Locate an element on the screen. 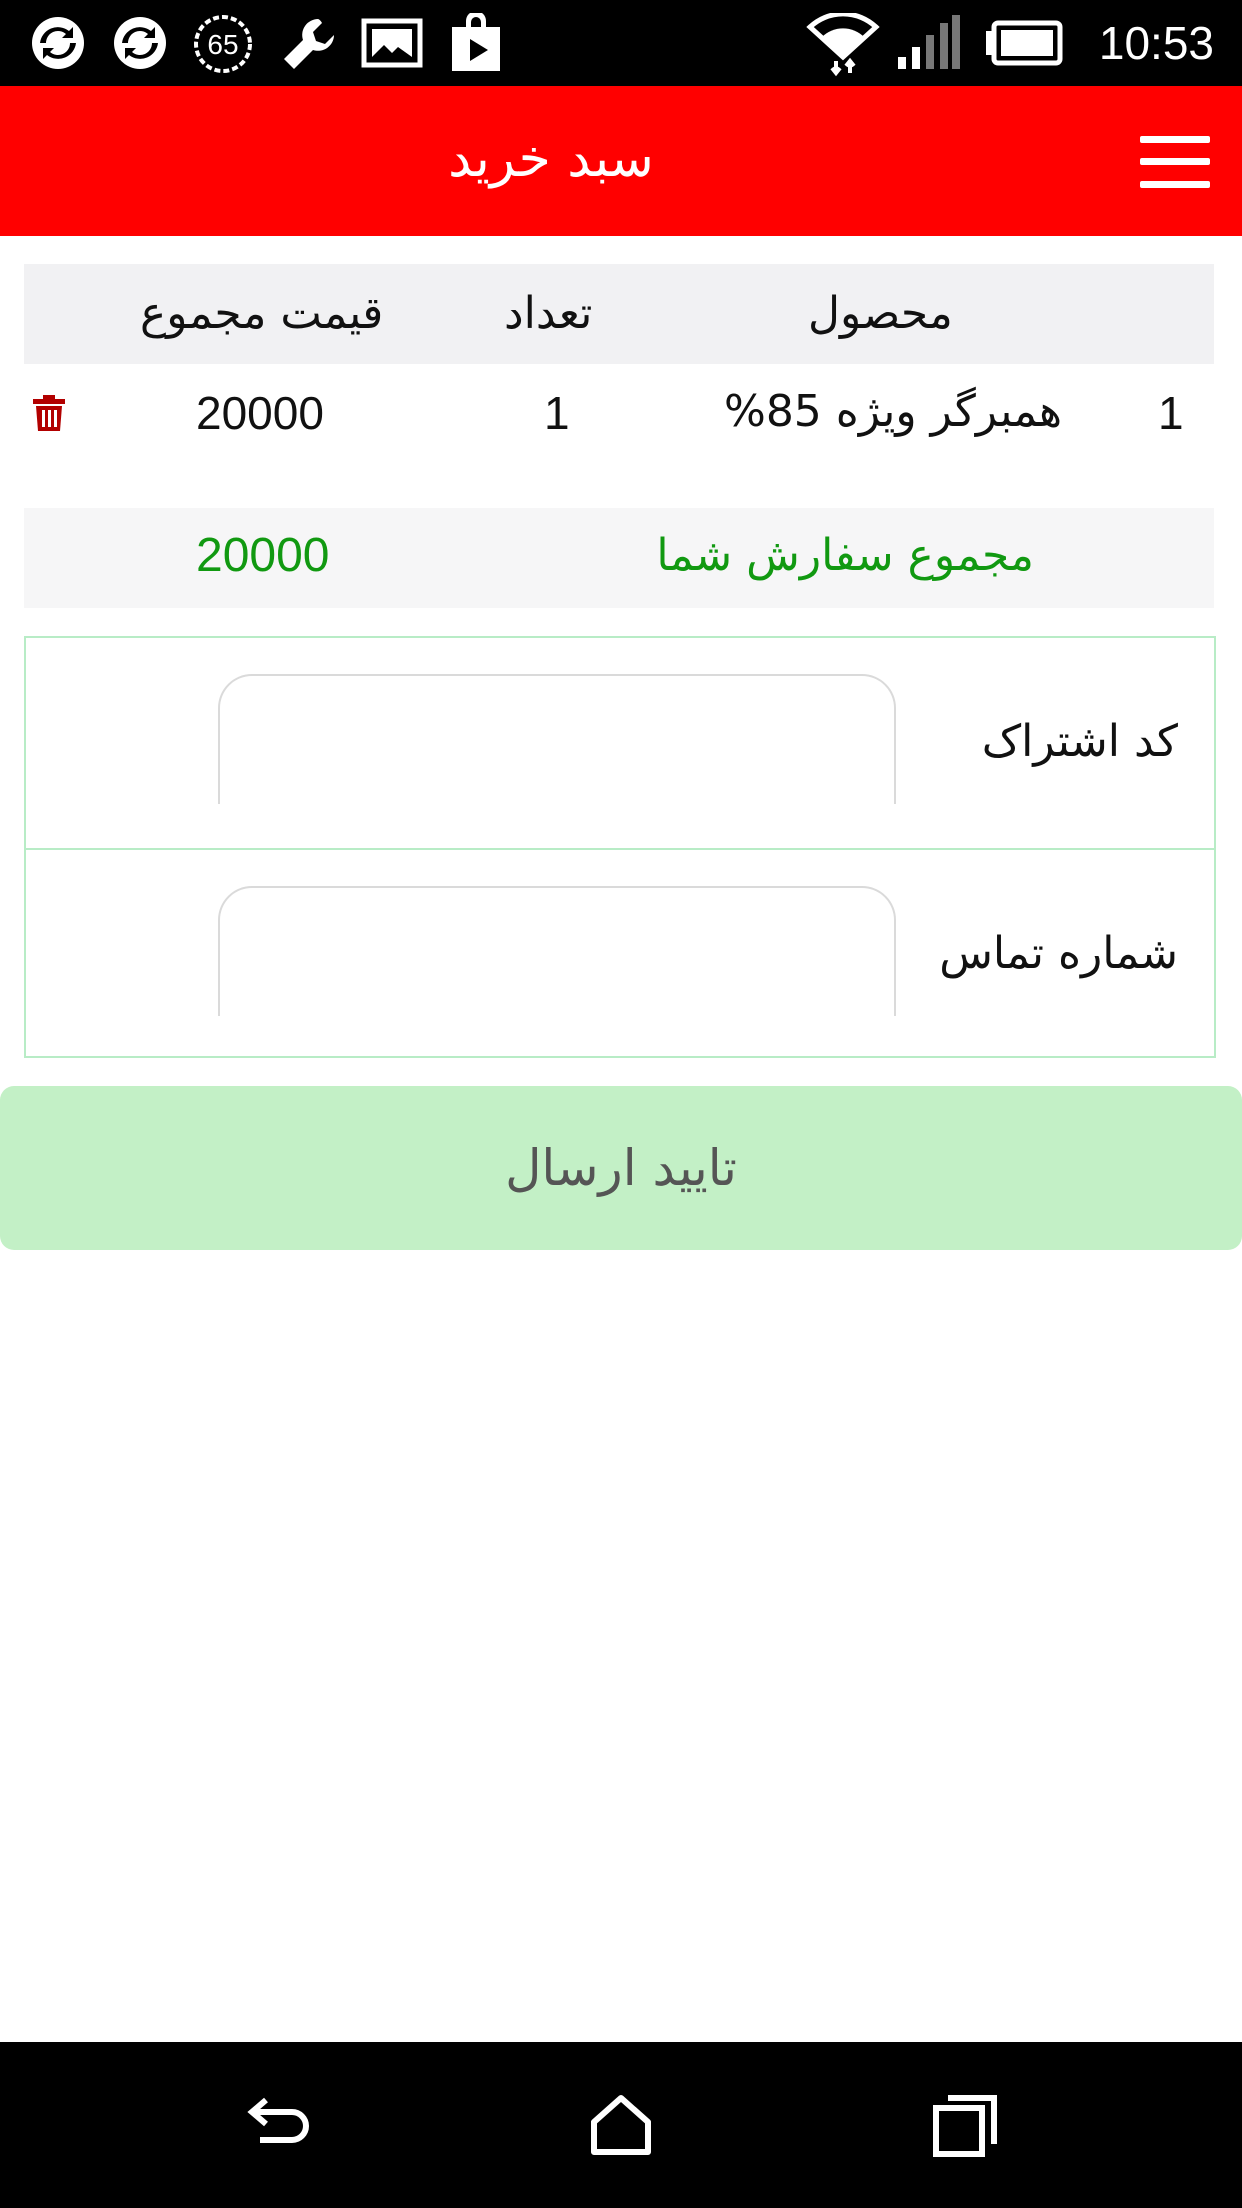 The image size is (1242, 2208). home-icon is located at coordinates (621, 2125).